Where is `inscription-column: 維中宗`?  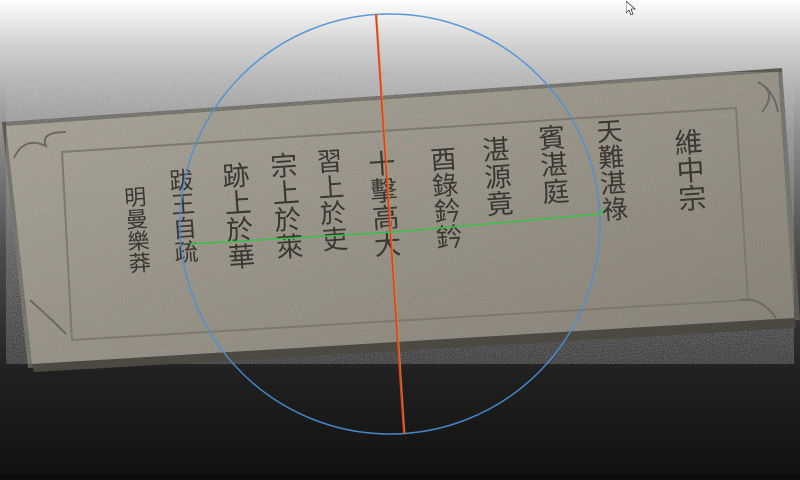 inscription-column: 維中宗 is located at coordinates (689, 169).